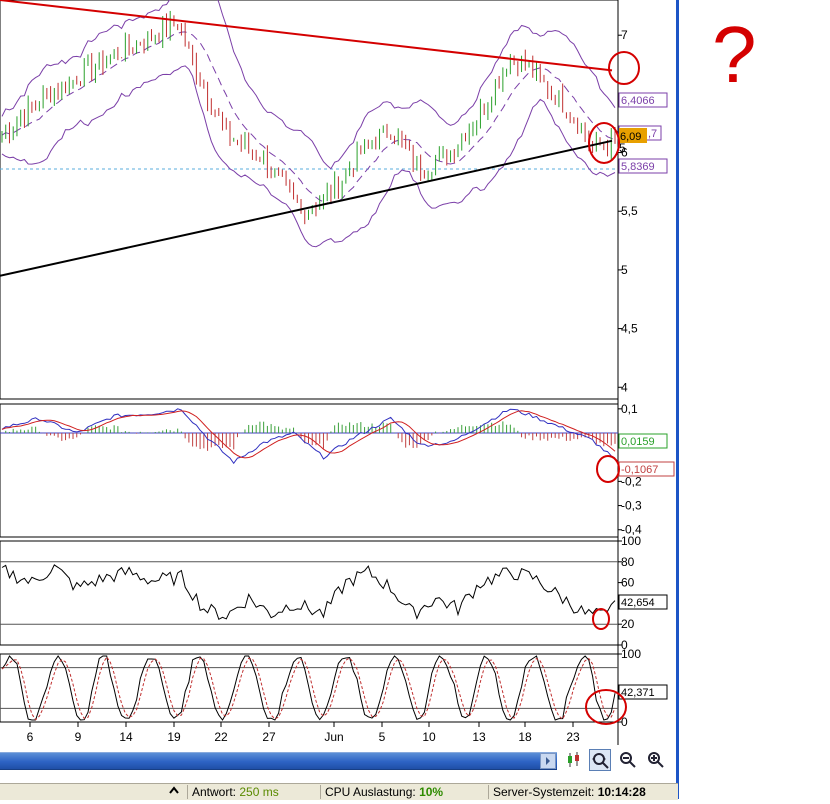 Image resolution: width=830 pixels, height=804 pixels. I want to click on svg-text: 0,0159, so click(638, 442).